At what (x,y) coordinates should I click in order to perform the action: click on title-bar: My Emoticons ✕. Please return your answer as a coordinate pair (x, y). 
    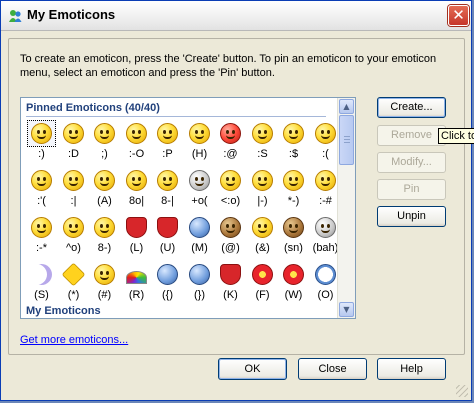
    Looking at the image, I should click on (236, 16).